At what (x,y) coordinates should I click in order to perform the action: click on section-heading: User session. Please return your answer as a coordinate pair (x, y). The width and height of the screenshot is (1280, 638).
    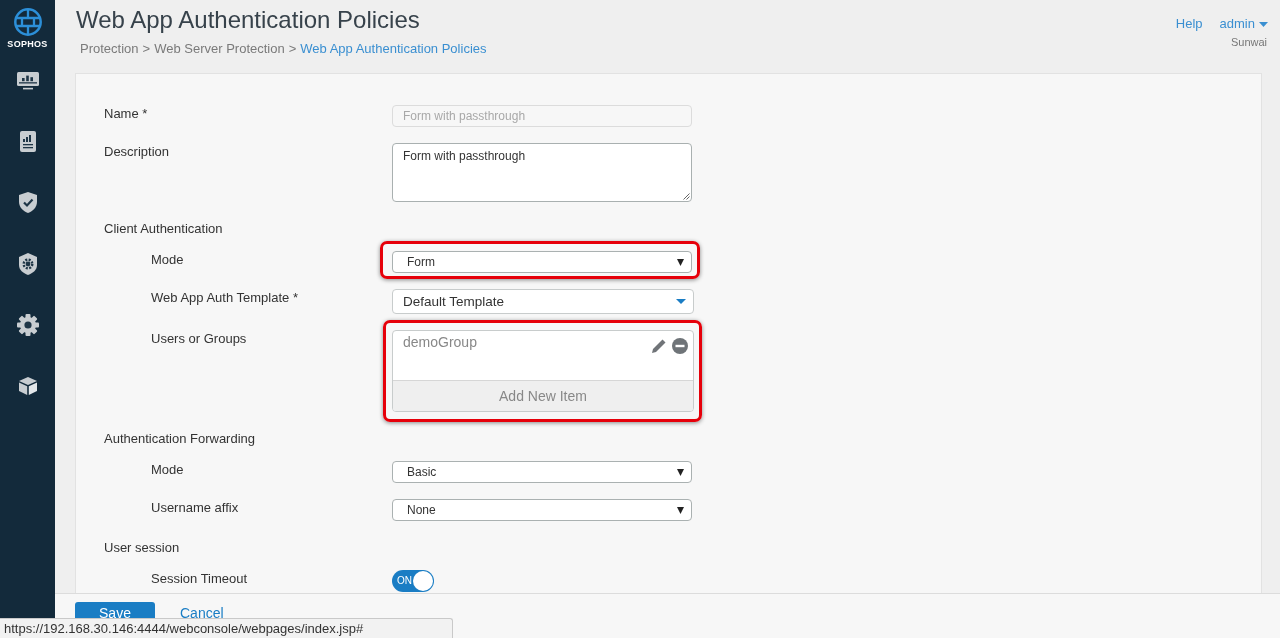
    Looking at the image, I should click on (142, 547).